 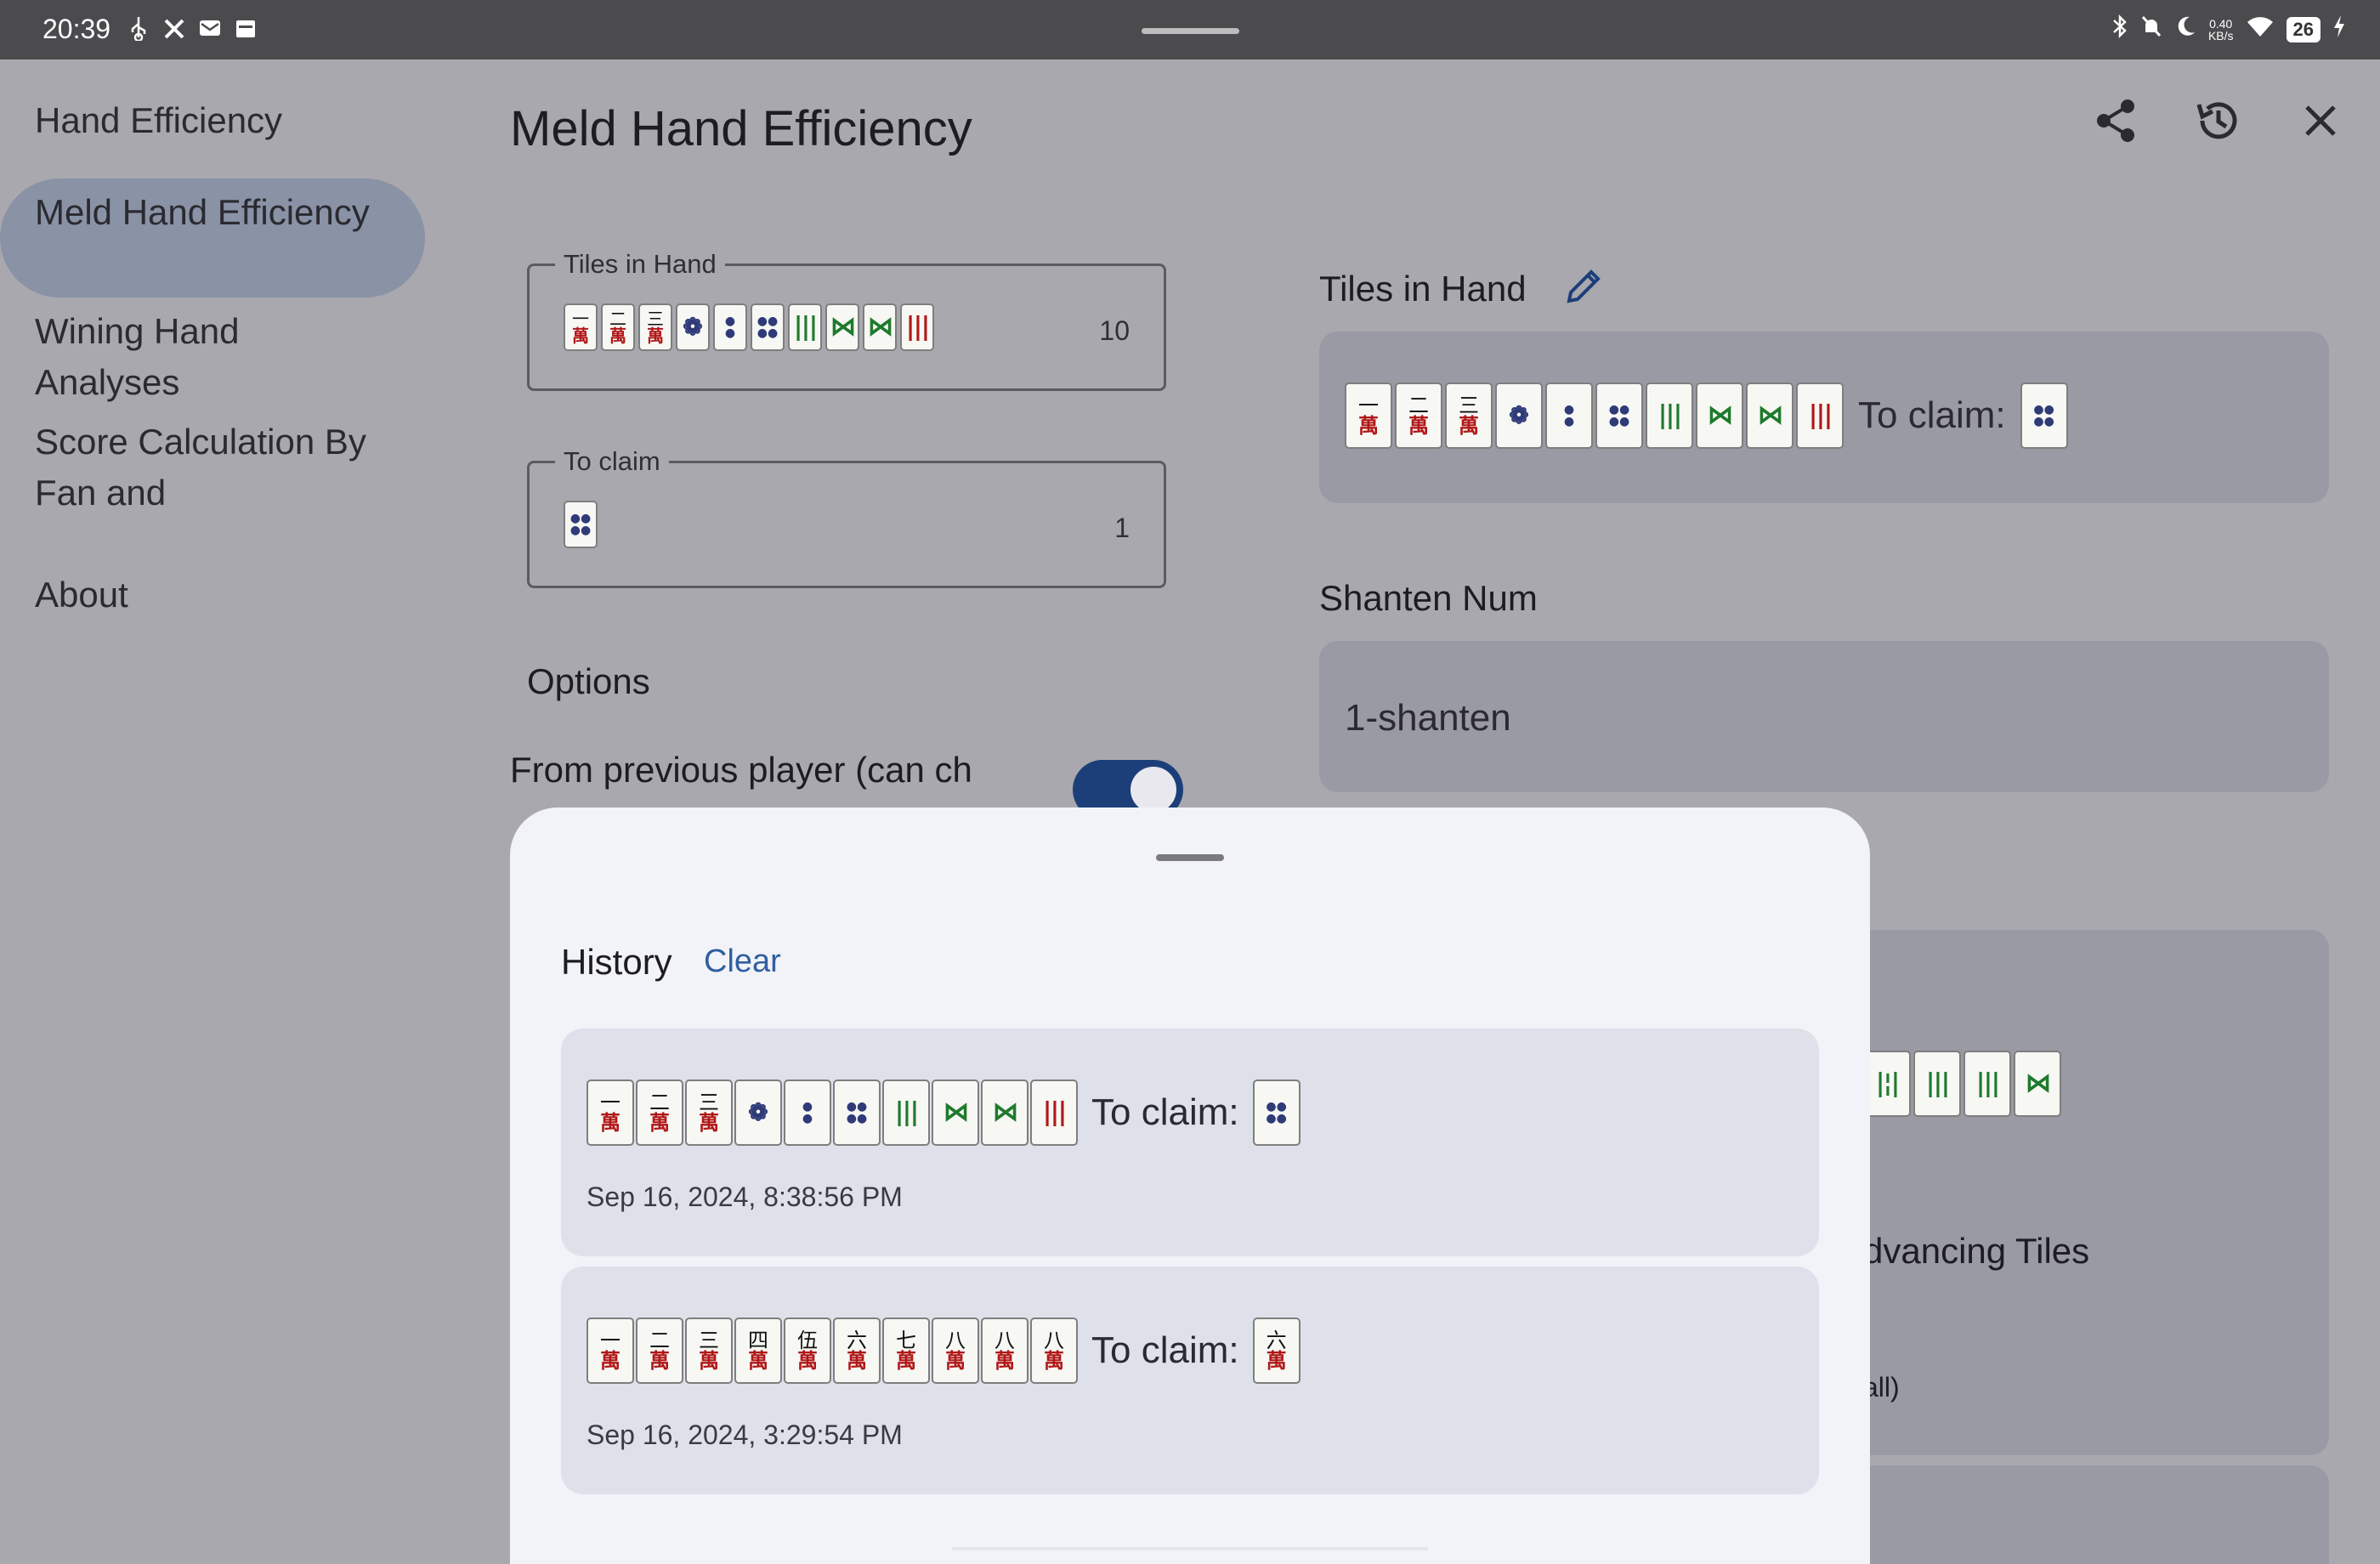 What do you see at coordinates (213, 471) in the screenshot?
I see `nav-item-score-calculation: Score Calculation By Fan and` at bounding box center [213, 471].